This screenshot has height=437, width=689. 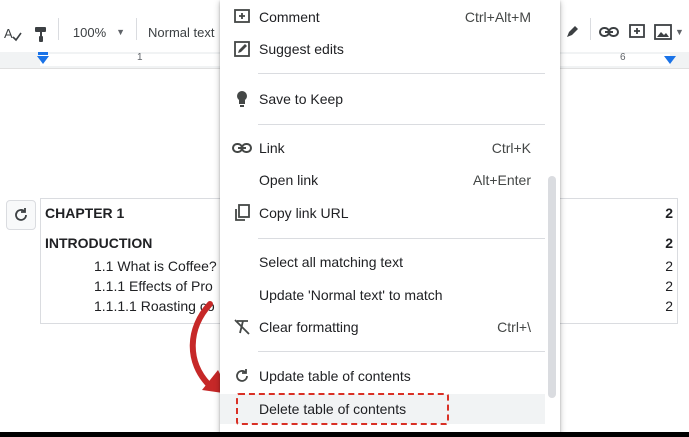 What do you see at coordinates (98, 243) in the screenshot?
I see `toc-entry: INTRODUCTION` at bounding box center [98, 243].